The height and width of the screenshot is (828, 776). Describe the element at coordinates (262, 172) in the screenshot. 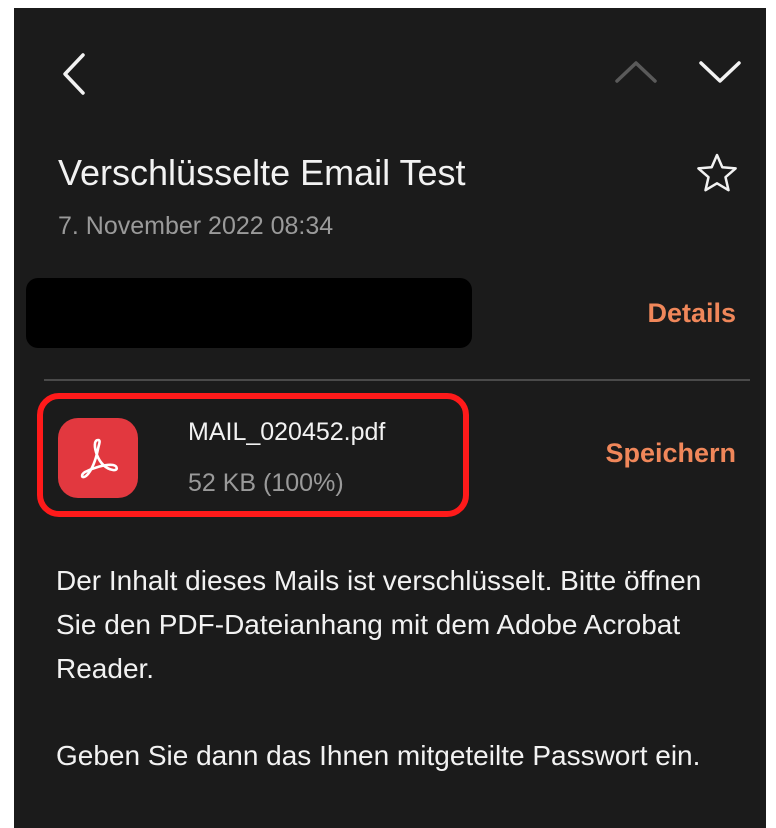

I see `mail-subject: Verschlüsselte Email Test` at that location.